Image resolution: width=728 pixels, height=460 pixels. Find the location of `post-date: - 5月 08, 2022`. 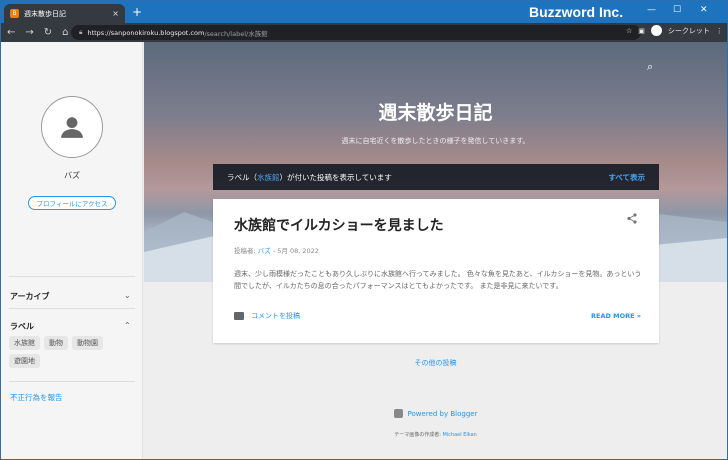

post-date: - 5月 08, 2022 is located at coordinates (294, 251).